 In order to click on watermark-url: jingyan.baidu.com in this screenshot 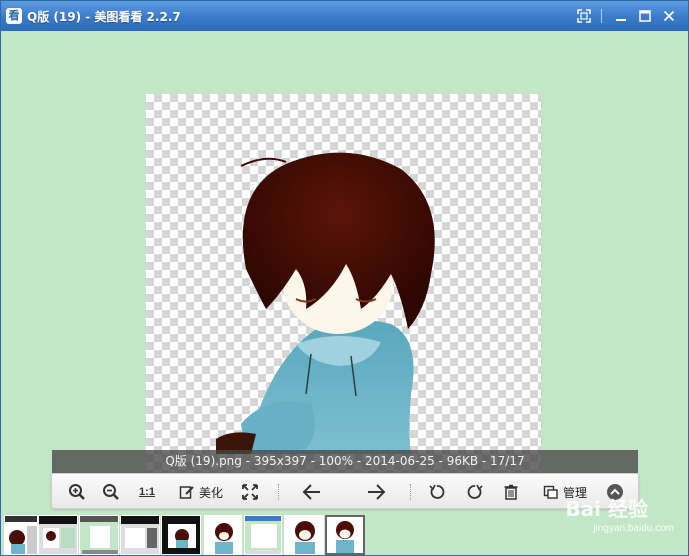, I will do `click(633, 528)`.